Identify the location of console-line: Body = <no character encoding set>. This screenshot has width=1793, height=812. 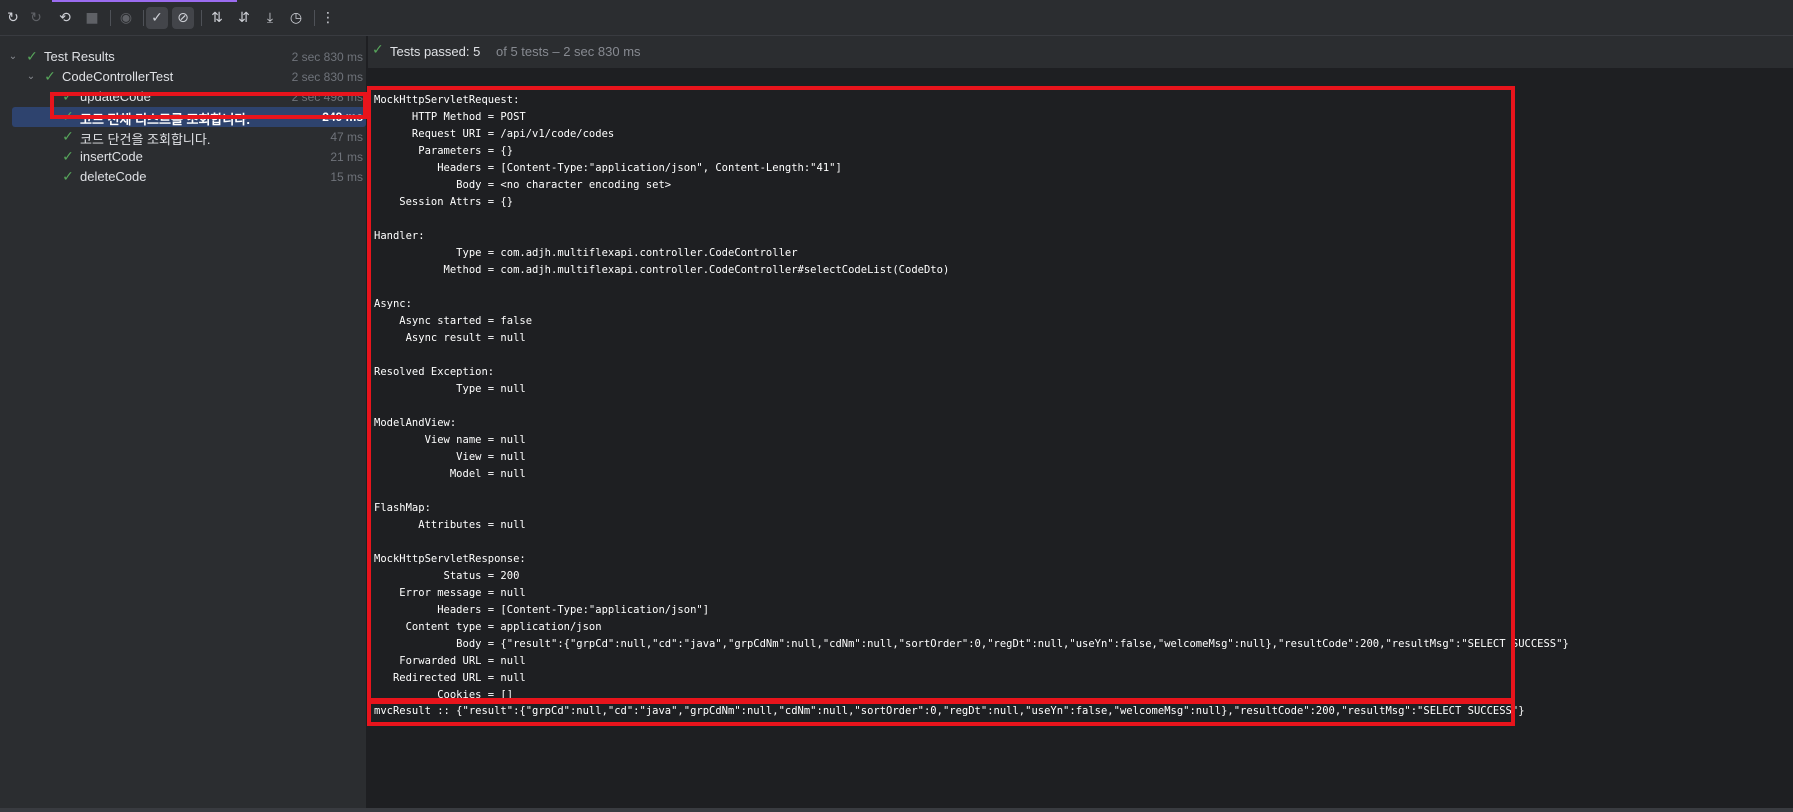
(523, 185).